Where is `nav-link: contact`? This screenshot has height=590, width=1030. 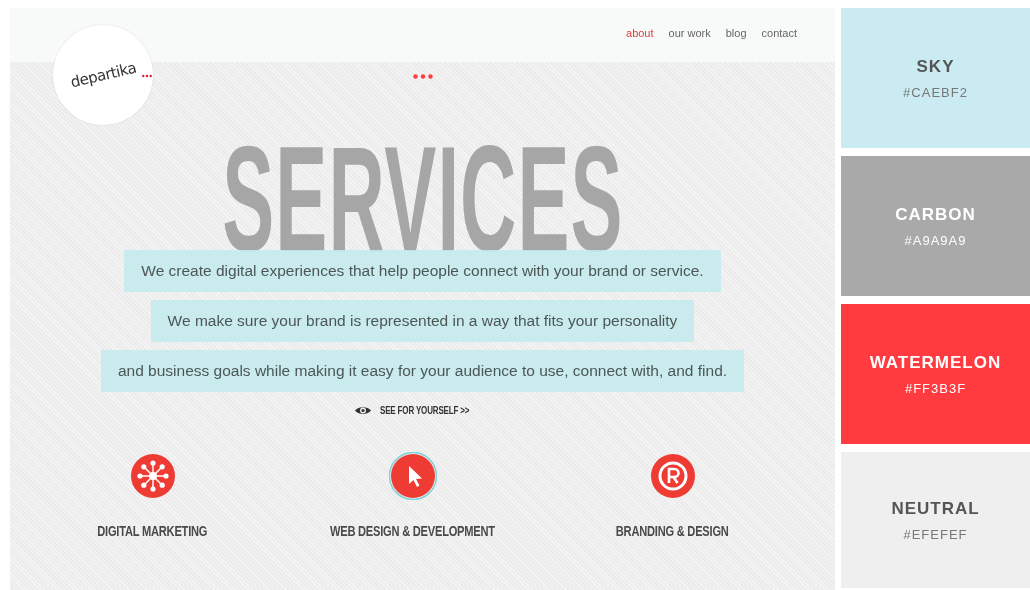
nav-link: contact is located at coordinates (779, 33).